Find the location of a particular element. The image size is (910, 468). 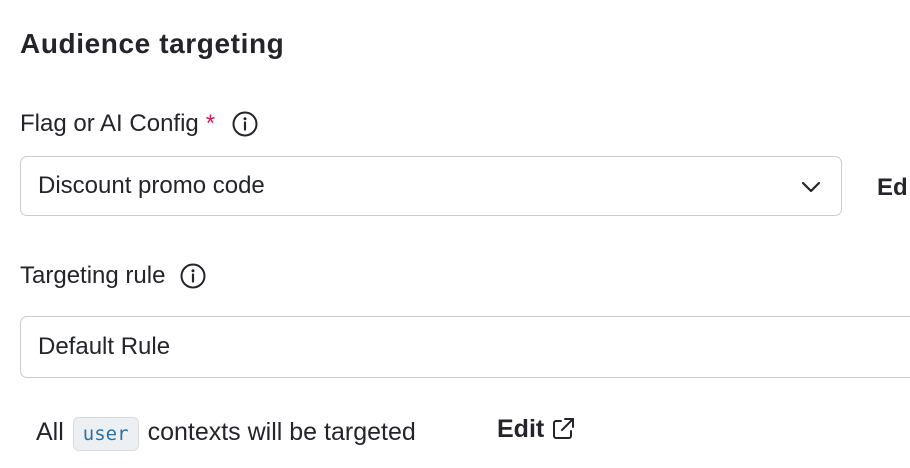

flag-select-value: Discount promo code is located at coordinates (151, 185).